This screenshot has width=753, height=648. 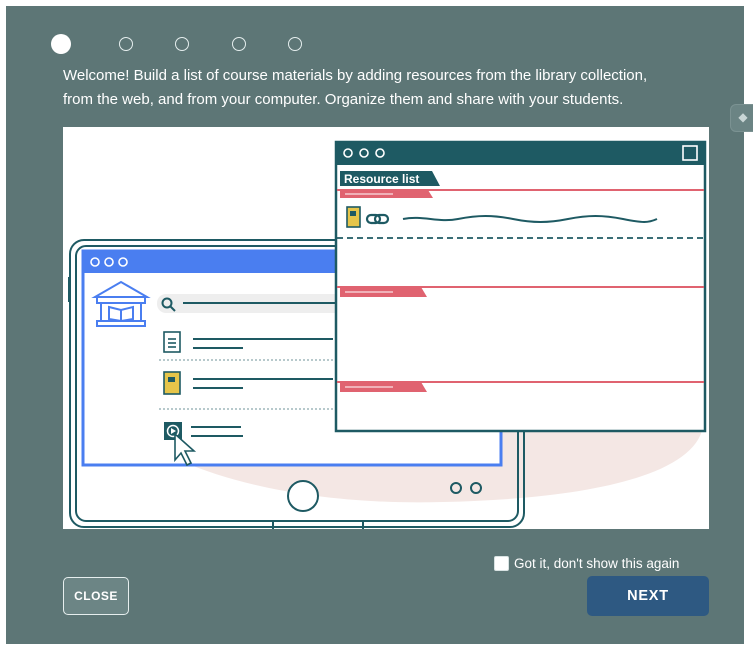 I want to click on next-button: NEXT, so click(x=648, y=596).